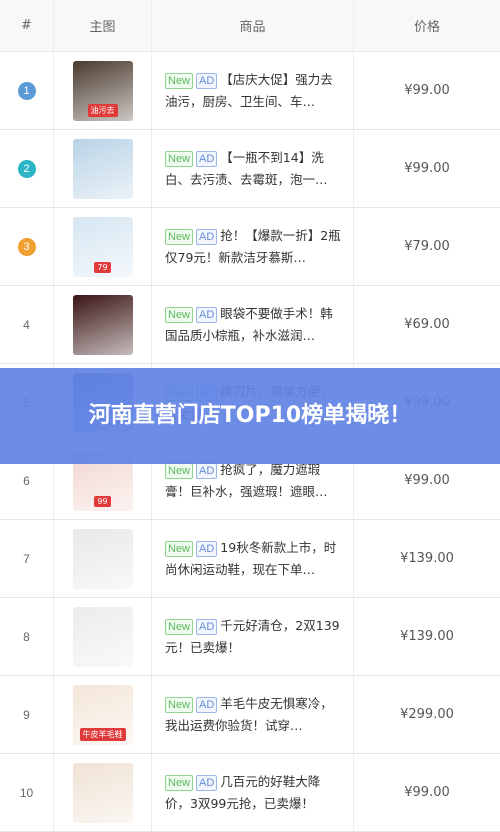 This screenshot has height=832, width=500. What do you see at coordinates (26, 480) in the screenshot?
I see `rank-number: 6` at bounding box center [26, 480].